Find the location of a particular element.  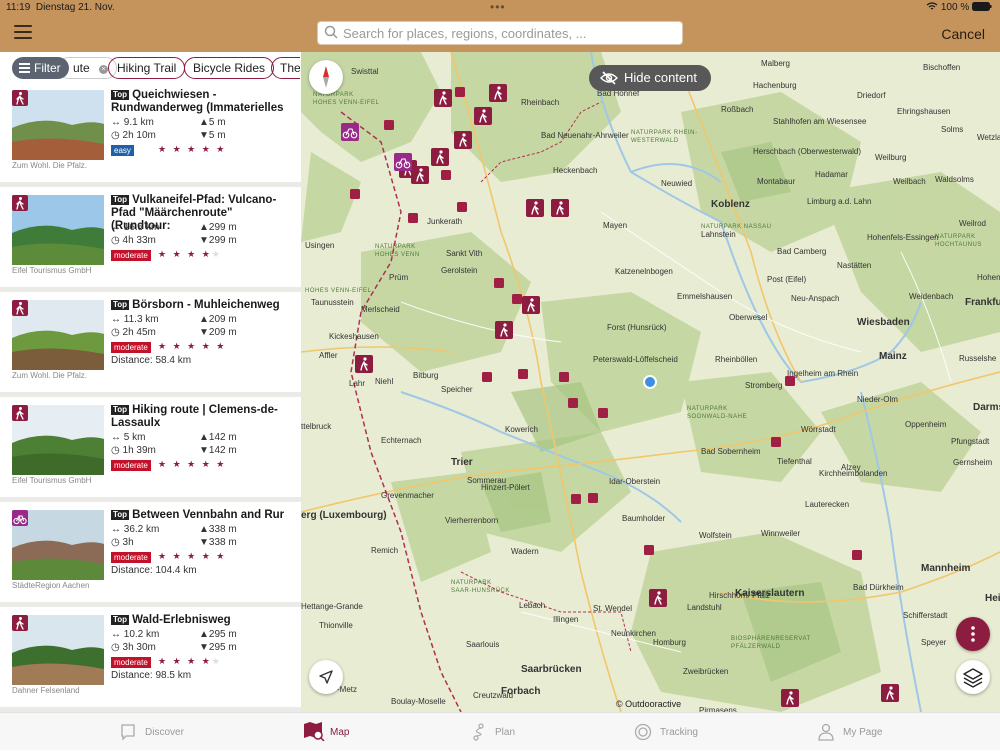

nature-park-label: BIOSPHÄRENRESERVAT is located at coordinates (771, 638).